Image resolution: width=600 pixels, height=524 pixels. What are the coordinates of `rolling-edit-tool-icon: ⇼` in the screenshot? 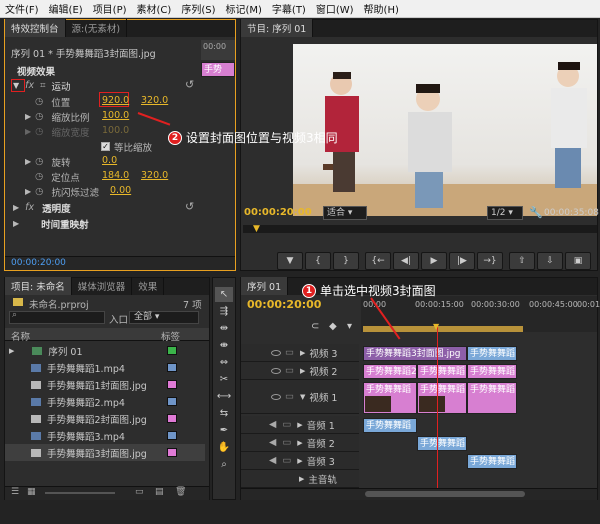 It's located at (224, 345).